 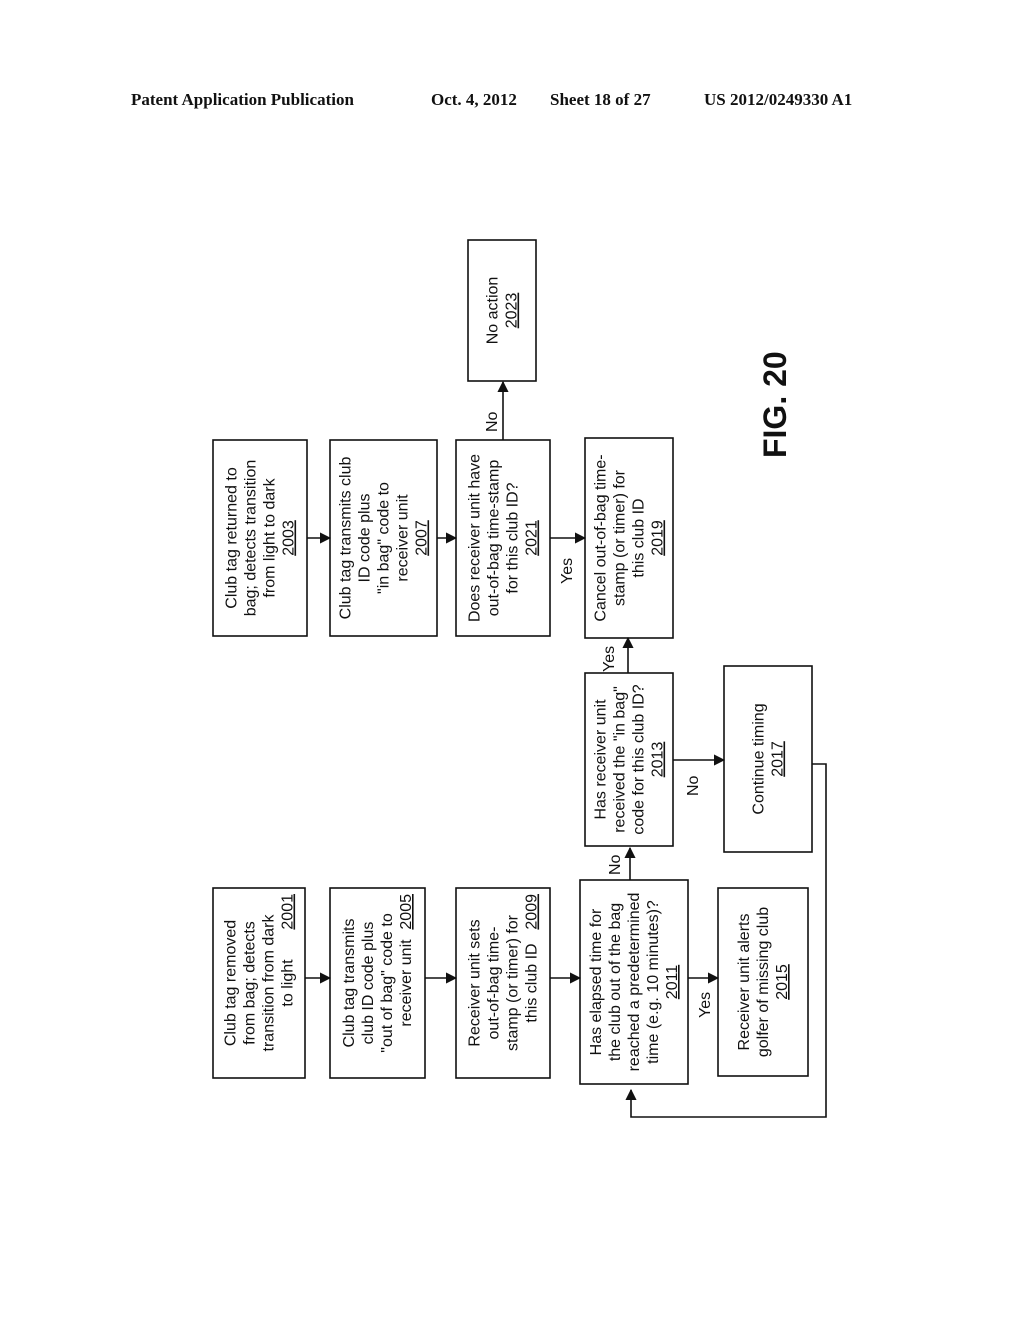 I want to click on box-text-line: received the "in bag", so click(x=620, y=759).